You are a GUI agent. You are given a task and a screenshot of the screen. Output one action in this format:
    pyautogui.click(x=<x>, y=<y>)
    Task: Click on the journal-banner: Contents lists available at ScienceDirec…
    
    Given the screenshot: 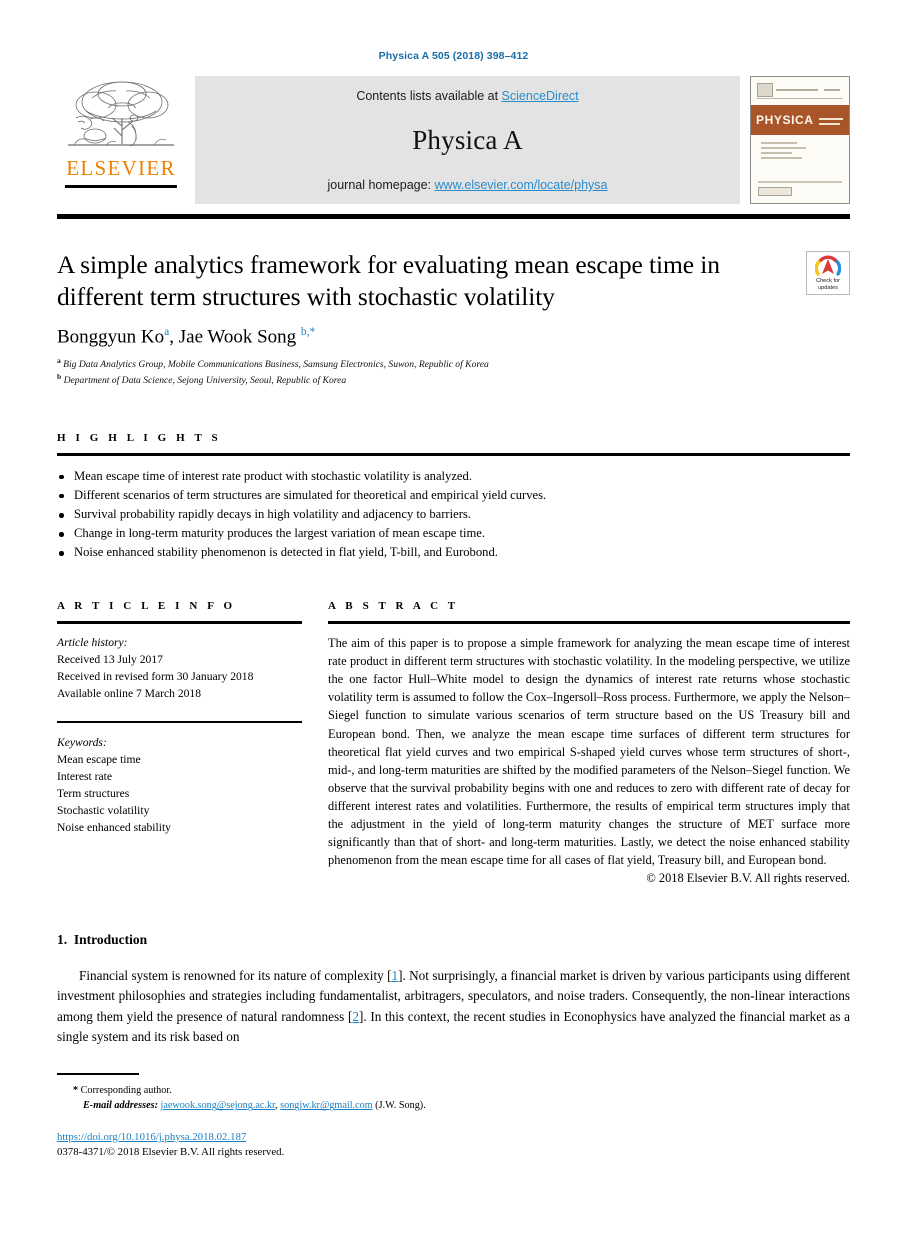 What is the action you would take?
    pyautogui.click(x=467, y=140)
    